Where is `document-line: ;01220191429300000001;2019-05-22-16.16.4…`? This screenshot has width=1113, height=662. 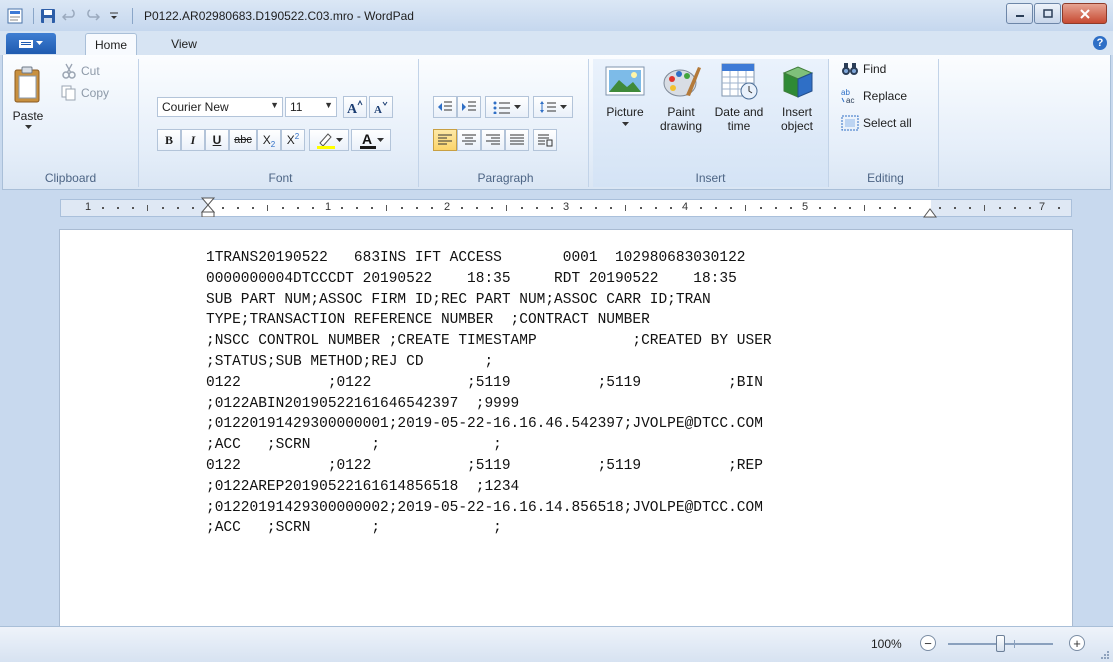
document-line: ;01220191429300000001;2019-05-22-16.16.4… is located at coordinates (489, 424).